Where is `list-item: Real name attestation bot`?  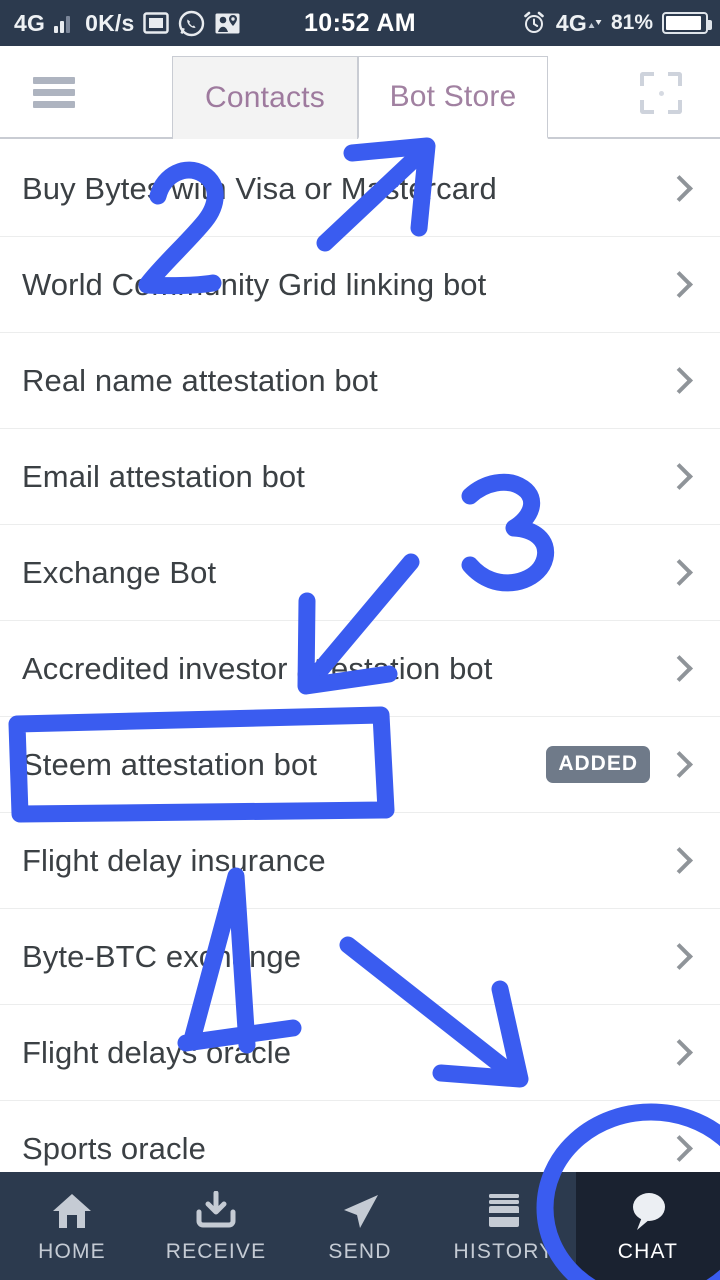 list-item: Real name attestation bot is located at coordinates (360, 381).